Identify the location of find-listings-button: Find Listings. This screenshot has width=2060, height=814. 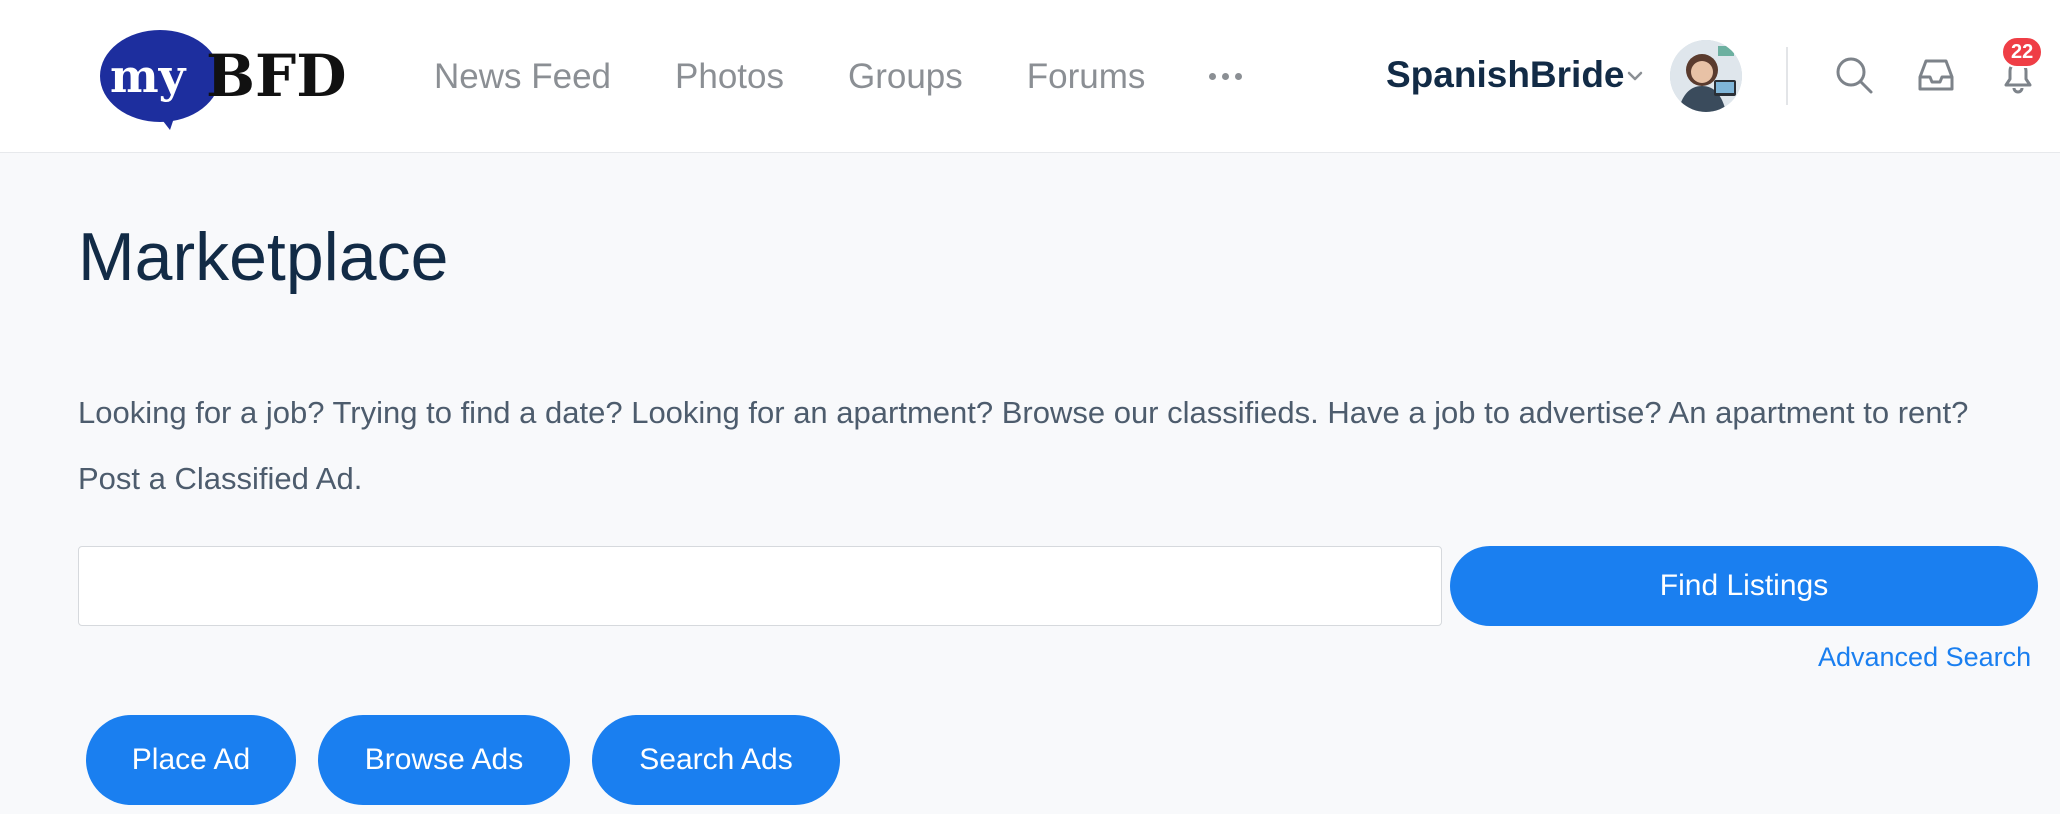
(1744, 586).